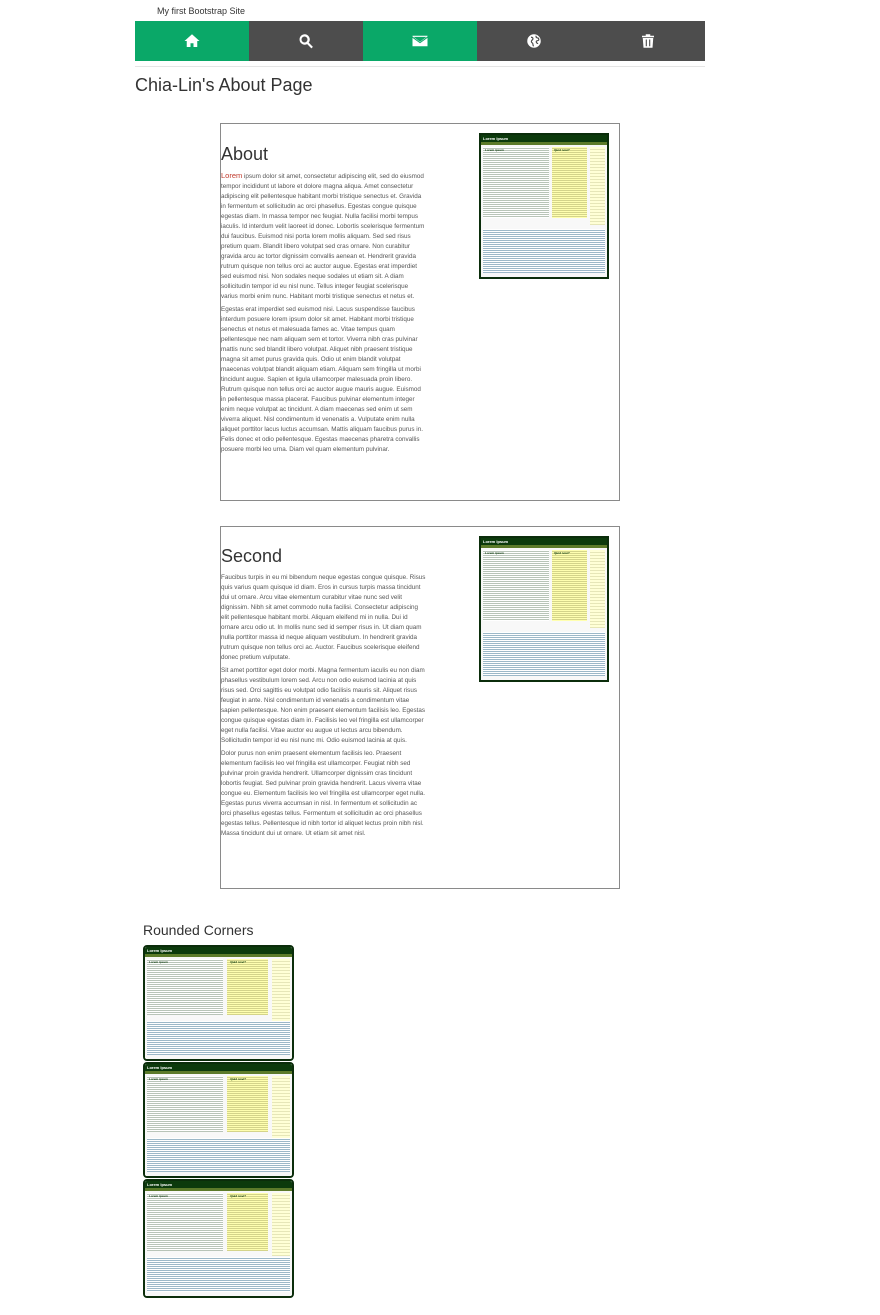 Image resolution: width=880 pixels, height=1315 pixels. What do you see at coordinates (252, 556) in the screenshot?
I see `second-heading: Second` at bounding box center [252, 556].